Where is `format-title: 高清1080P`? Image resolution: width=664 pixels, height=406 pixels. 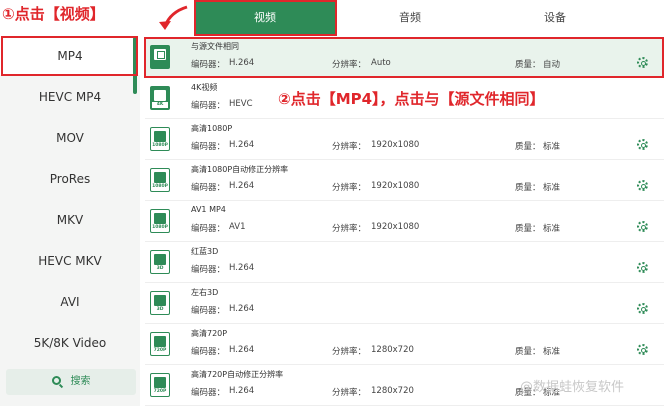 format-title: 高清1080P is located at coordinates (212, 128).